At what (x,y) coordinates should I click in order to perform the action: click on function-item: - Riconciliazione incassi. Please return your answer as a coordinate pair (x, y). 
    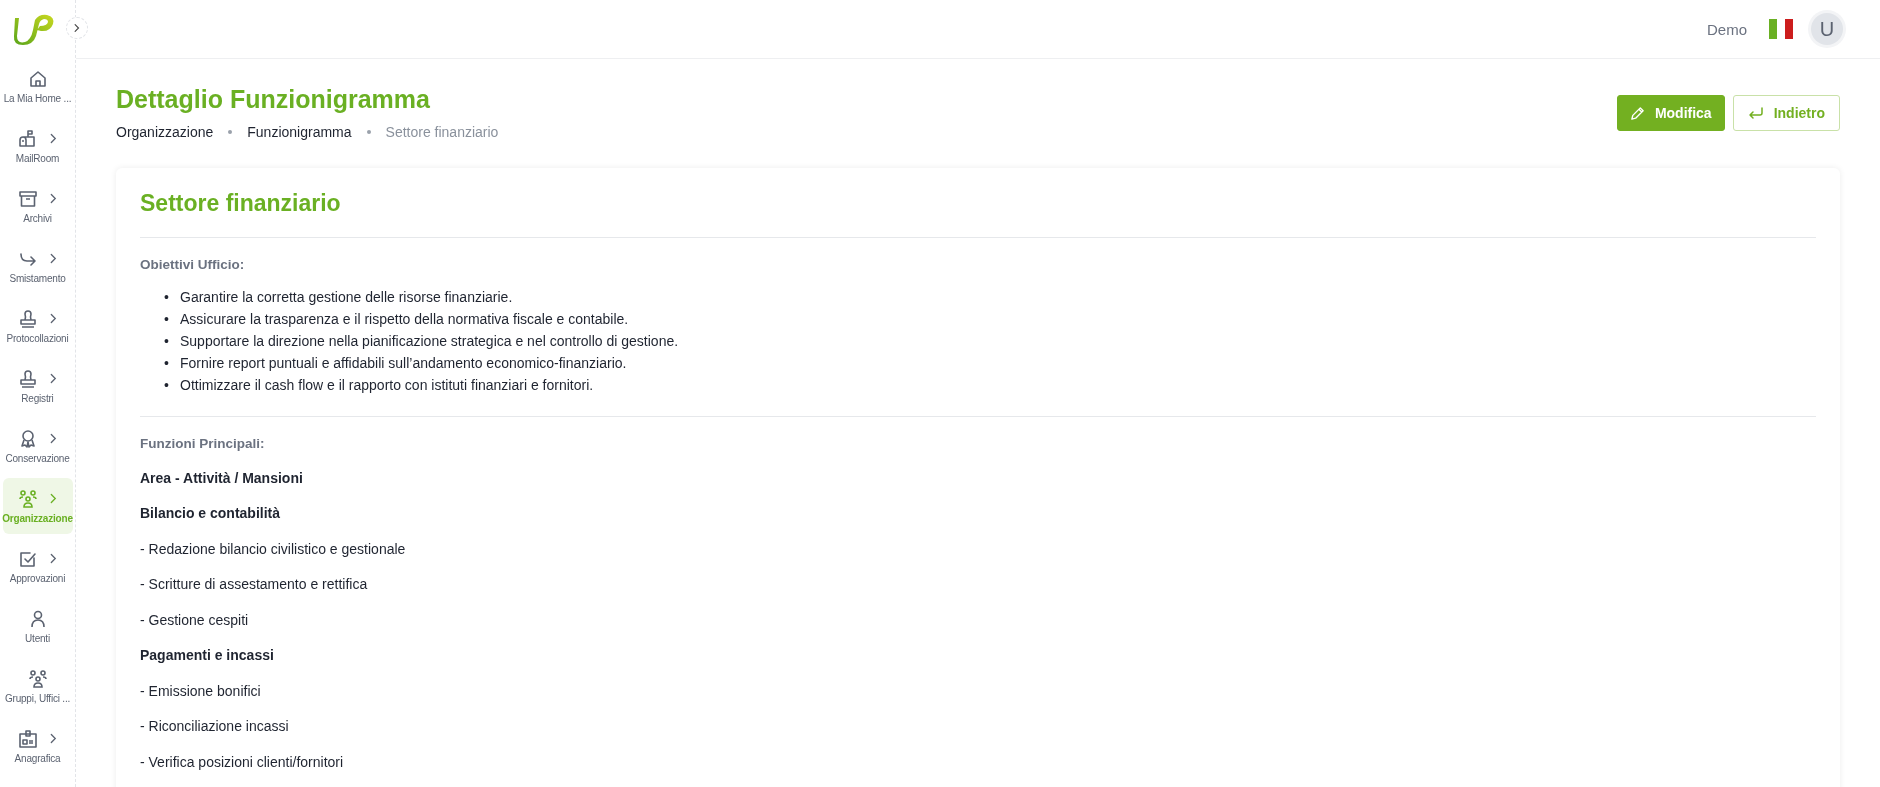
    Looking at the image, I should click on (215, 726).